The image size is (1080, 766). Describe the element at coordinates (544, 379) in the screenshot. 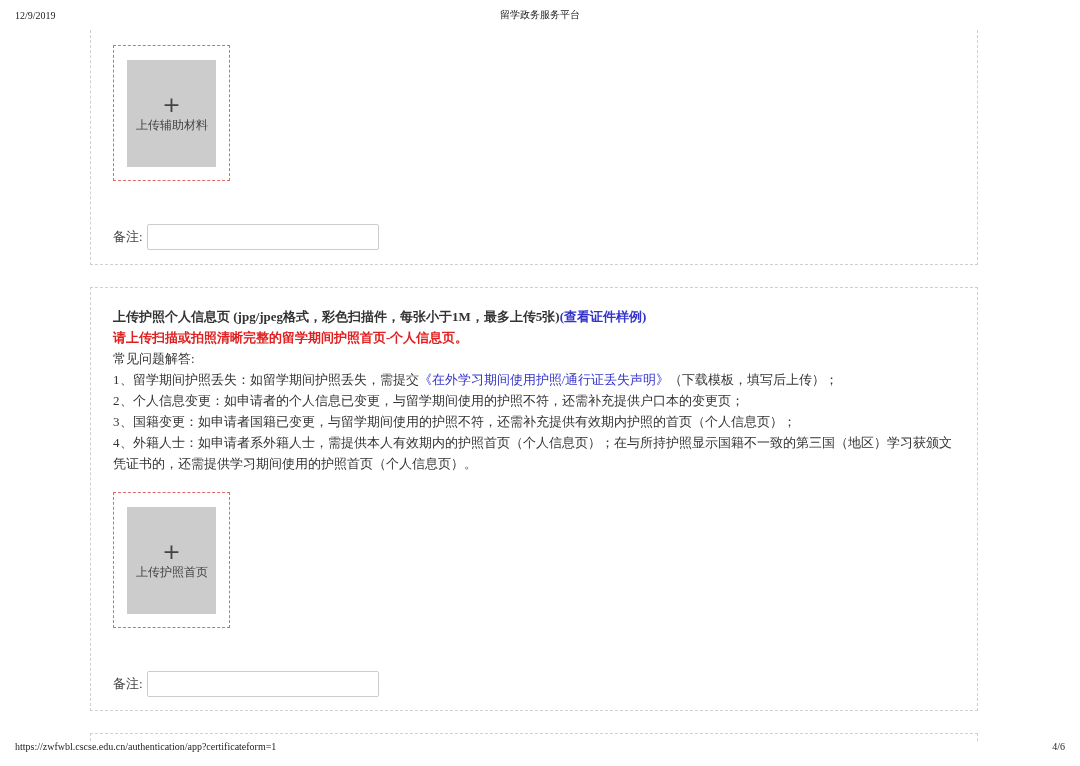

I see `template-link: 《在外学习期间使用护照/通行证丢失声明》` at that location.